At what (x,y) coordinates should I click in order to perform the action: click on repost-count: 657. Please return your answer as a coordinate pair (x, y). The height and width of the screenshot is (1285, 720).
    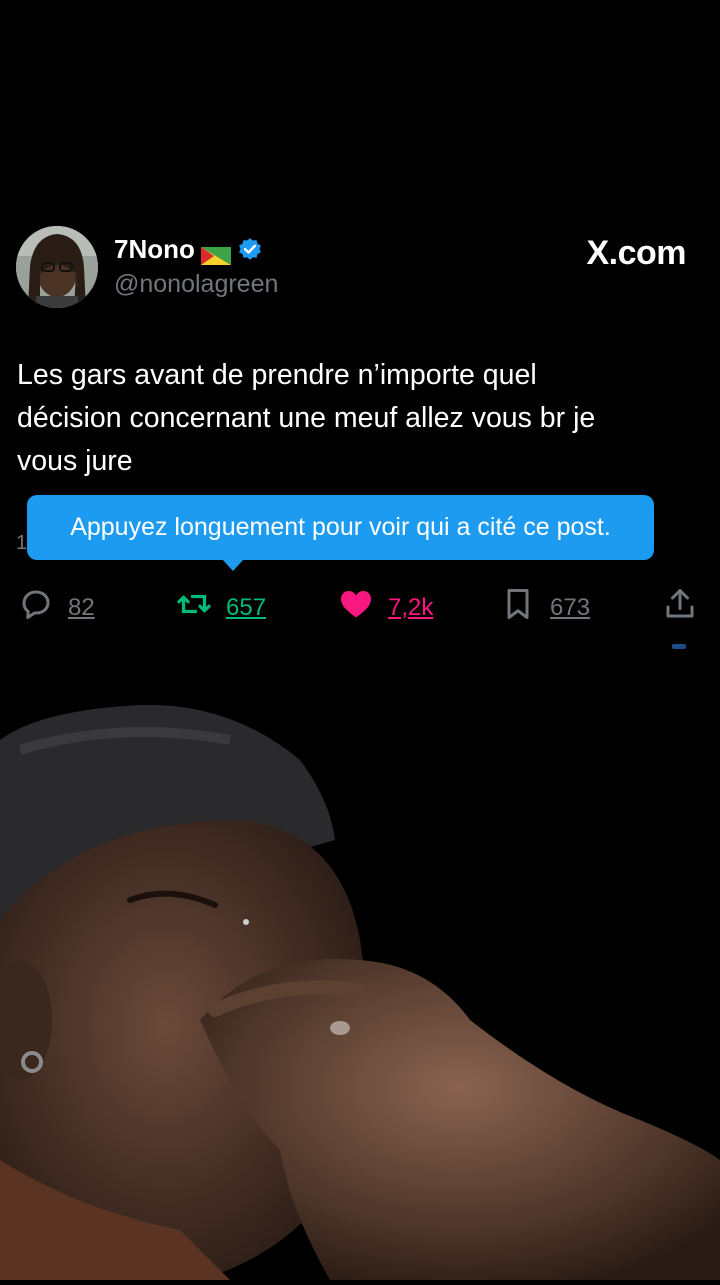
    Looking at the image, I should click on (246, 607).